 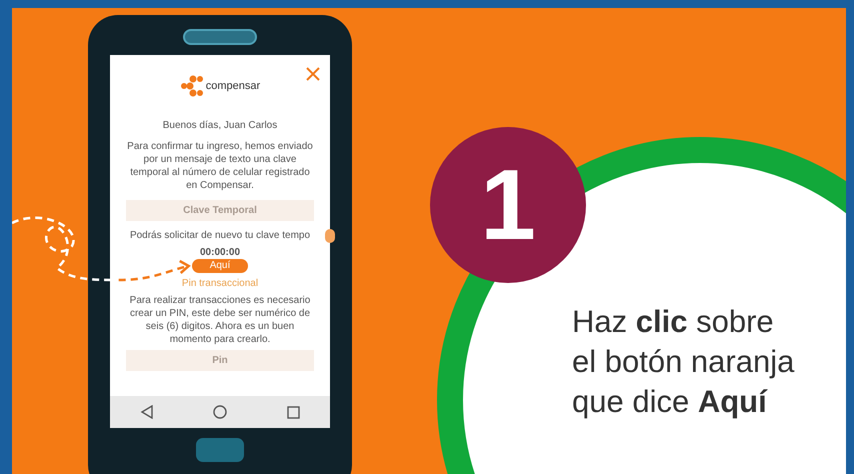 What do you see at coordinates (220, 166) in the screenshot?
I see `message-text: Para confirmar tu ingreso, hemos enviado por un mensaje de texto una clave temporal al número de celular registrado en Compensar.` at bounding box center [220, 166].